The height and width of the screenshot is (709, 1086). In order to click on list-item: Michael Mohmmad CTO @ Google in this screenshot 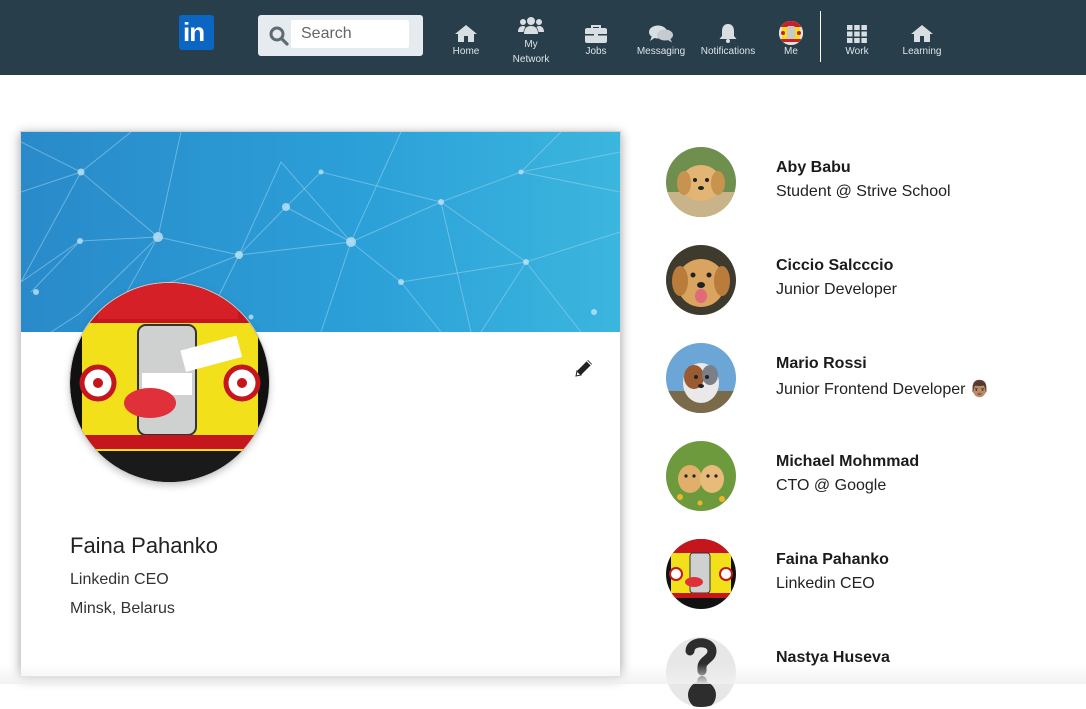, I will do `click(876, 477)`.